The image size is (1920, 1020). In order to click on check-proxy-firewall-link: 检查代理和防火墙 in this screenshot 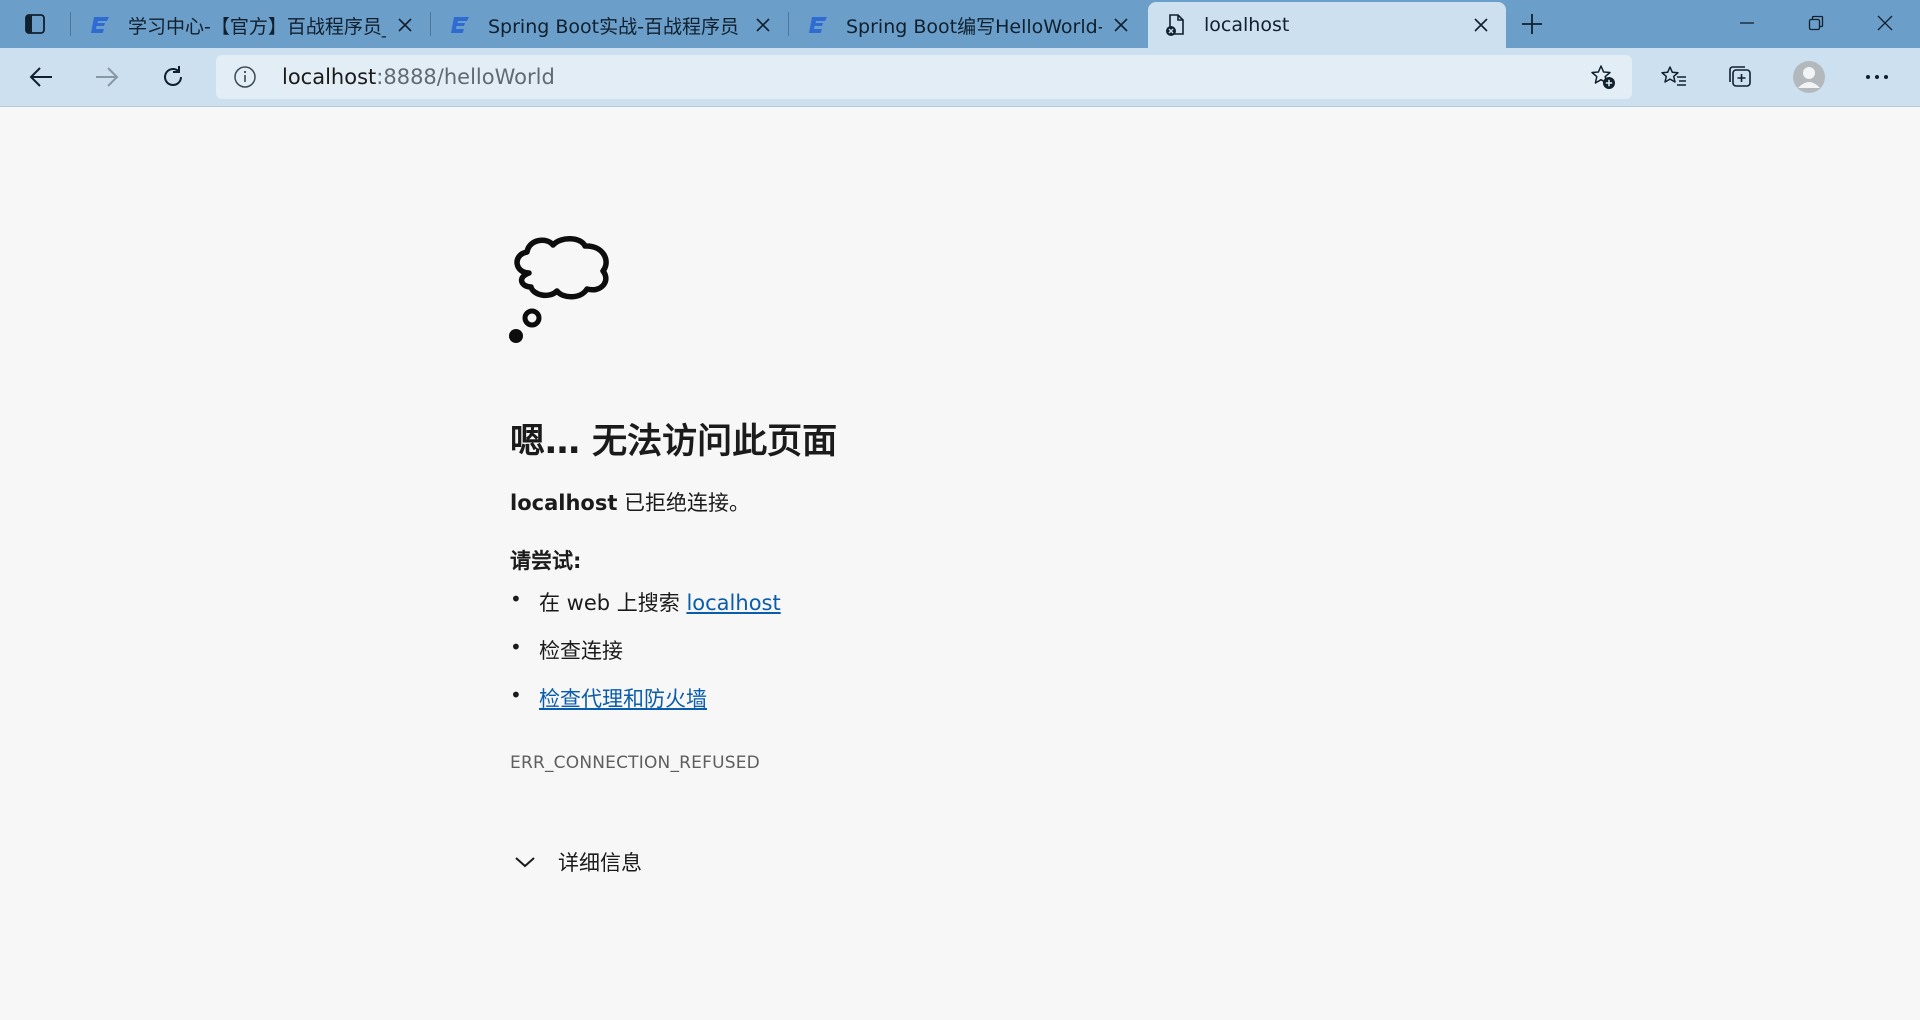, I will do `click(623, 699)`.